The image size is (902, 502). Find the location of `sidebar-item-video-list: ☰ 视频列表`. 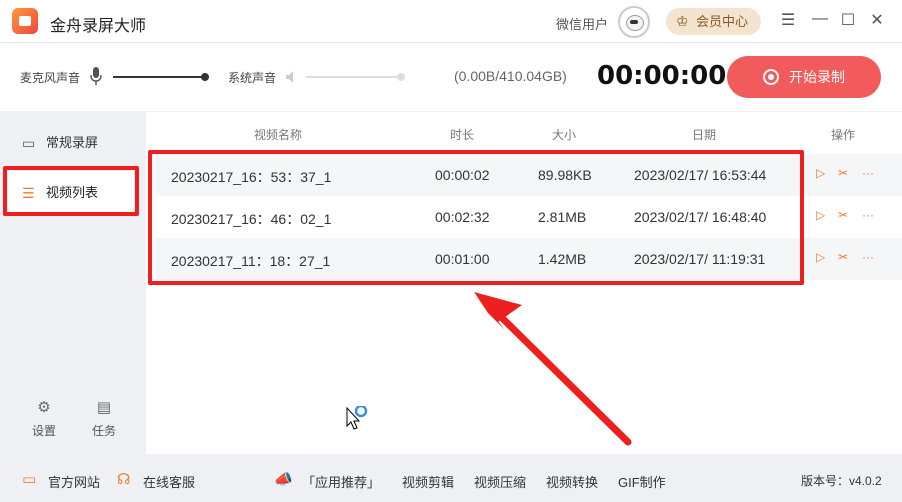

sidebar-item-video-list: ☰ 视频列表 is located at coordinates (71, 193).